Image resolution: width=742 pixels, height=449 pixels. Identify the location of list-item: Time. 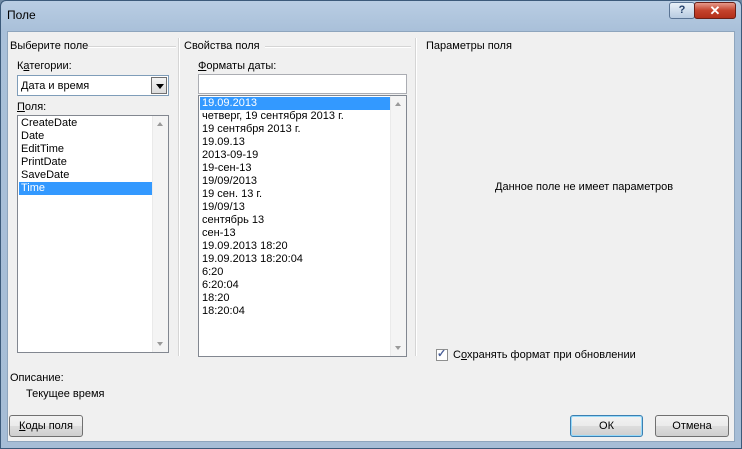
(85, 188).